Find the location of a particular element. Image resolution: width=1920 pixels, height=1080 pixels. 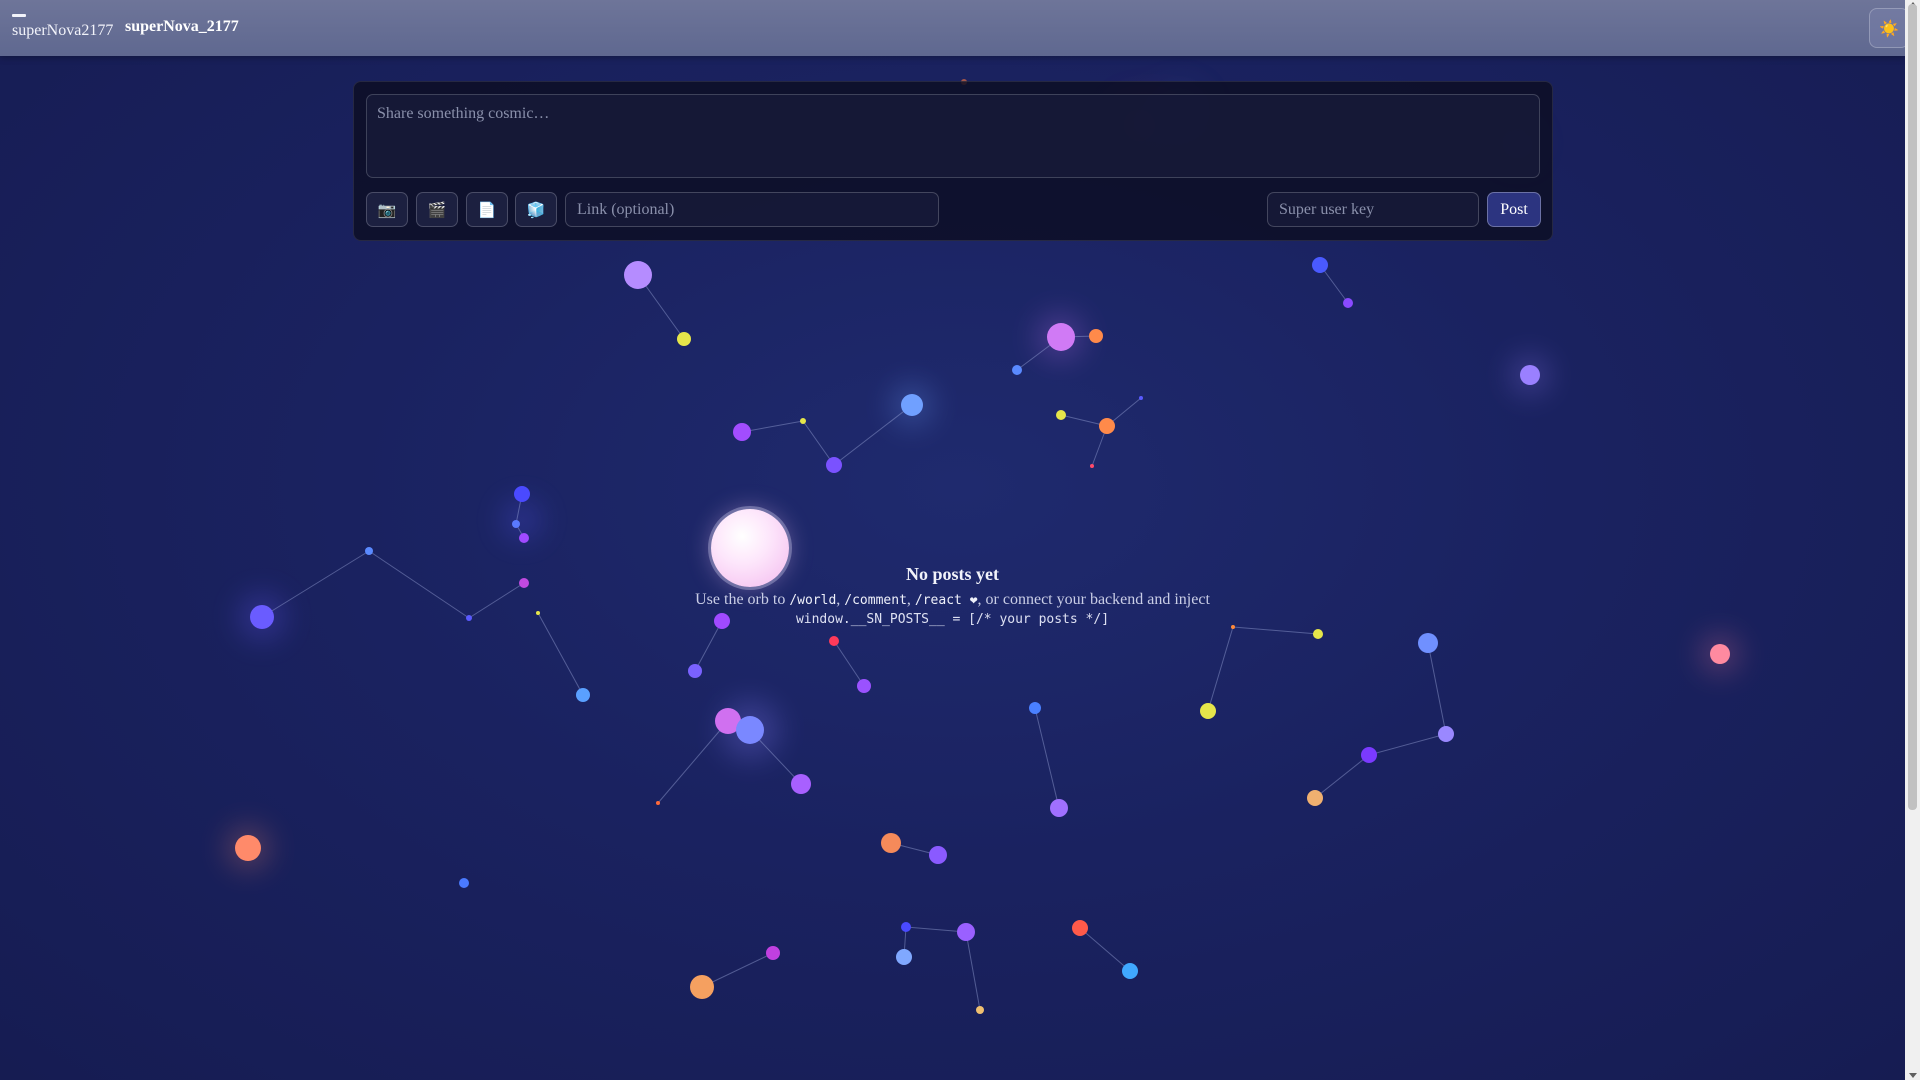

empty-state-code: window.__SN_POSTS__ = [/* your posts */] is located at coordinates (952, 619).